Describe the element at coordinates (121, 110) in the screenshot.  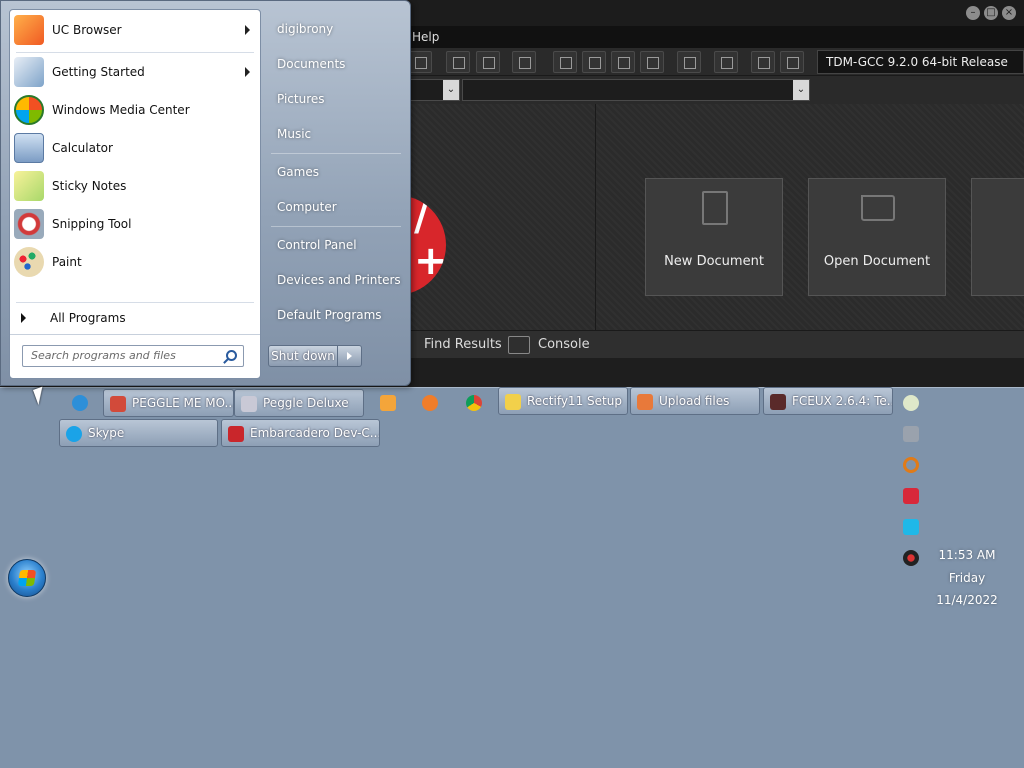
I see `program-label: Windows Media Center` at that location.